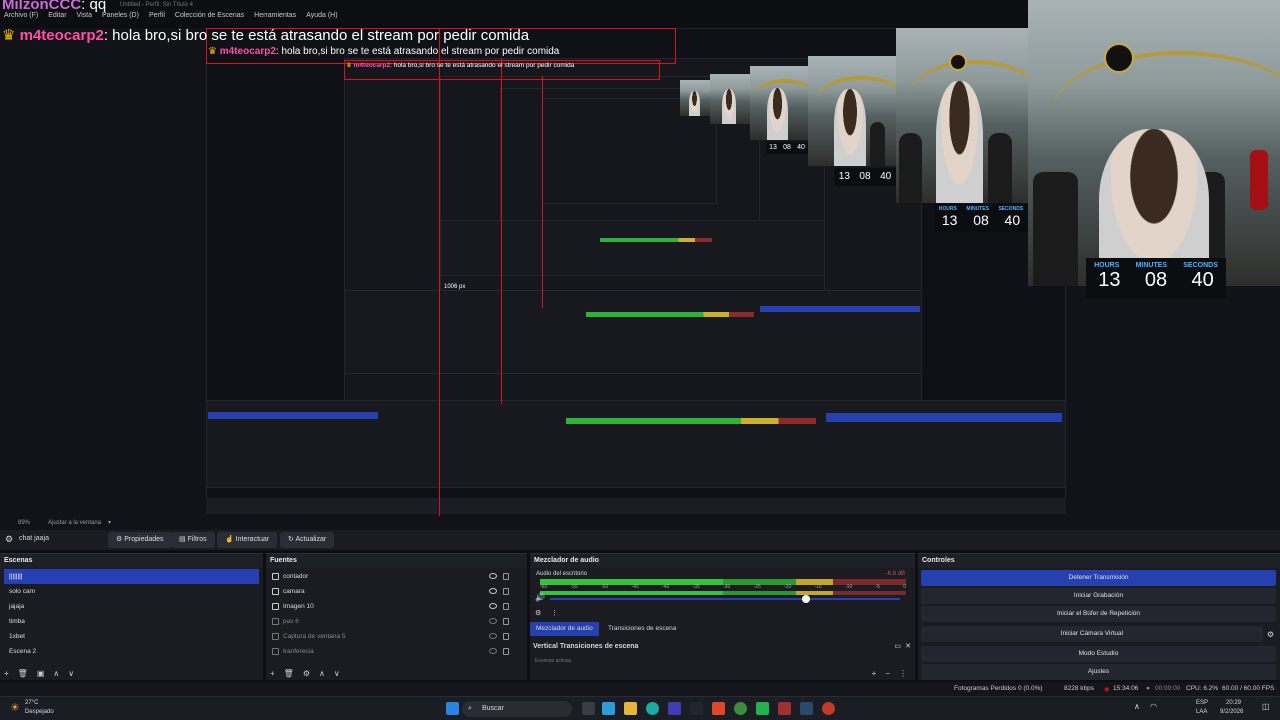 Image resolution: width=1280 pixels, height=720 pixels. I want to click on tab-audio-mixer: Mezclador de audio, so click(564, 629).